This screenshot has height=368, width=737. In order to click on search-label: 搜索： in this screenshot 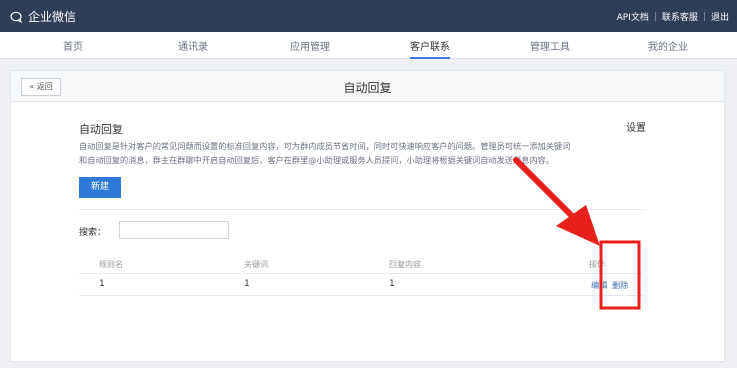, I will do `click(93, 233)`.